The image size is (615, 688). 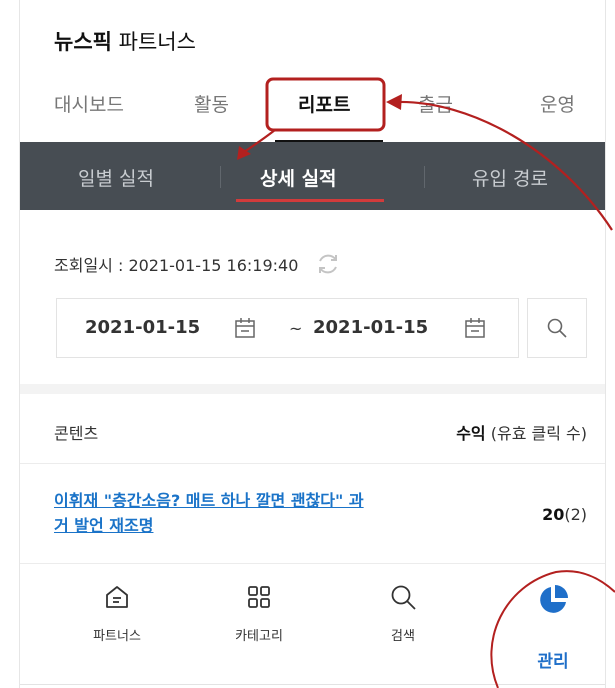 What do you see at coordinates (536, 433) in the screenshot?
I see `column-revenue-note: (유효 클릭 수)` at bounding box center [536, 433].